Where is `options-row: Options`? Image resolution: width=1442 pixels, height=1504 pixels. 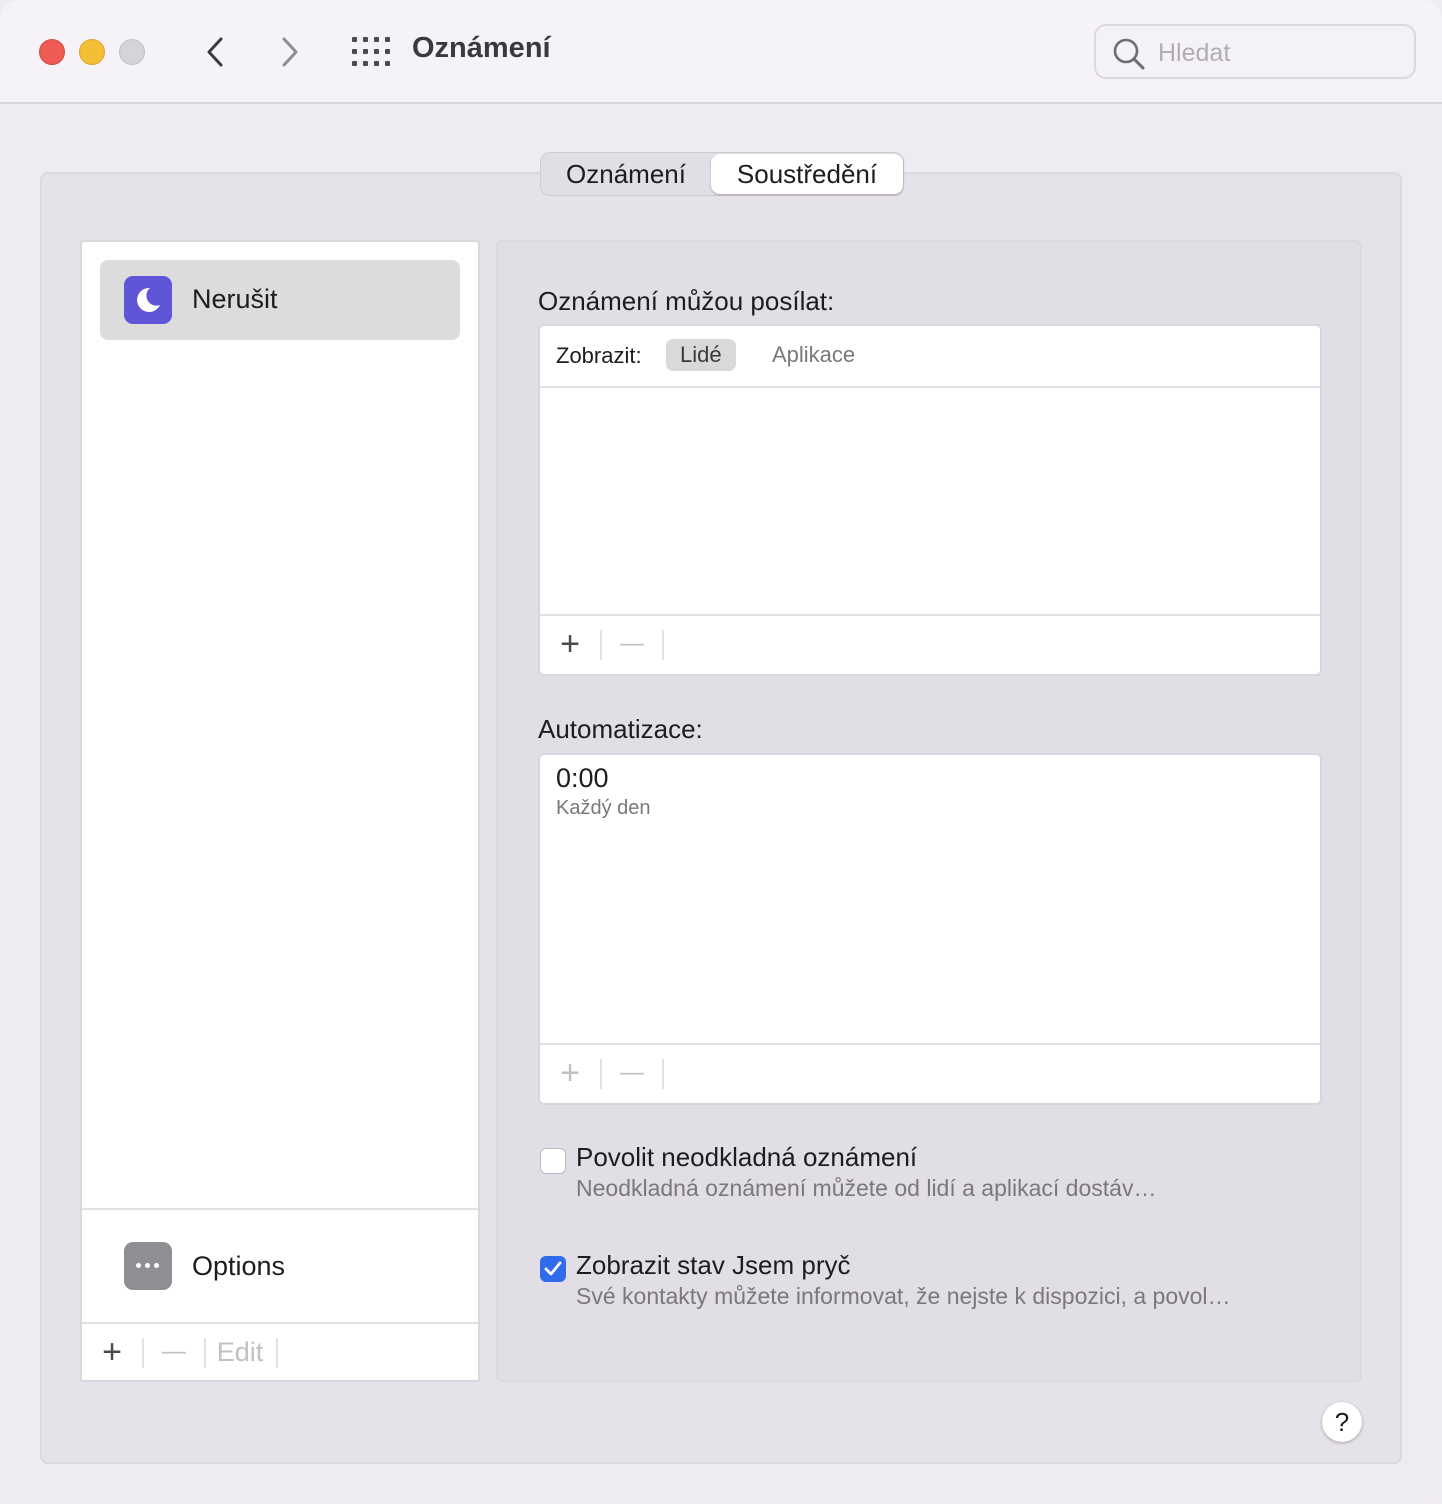
options-row: Options is located at coordinates (280, 1265).